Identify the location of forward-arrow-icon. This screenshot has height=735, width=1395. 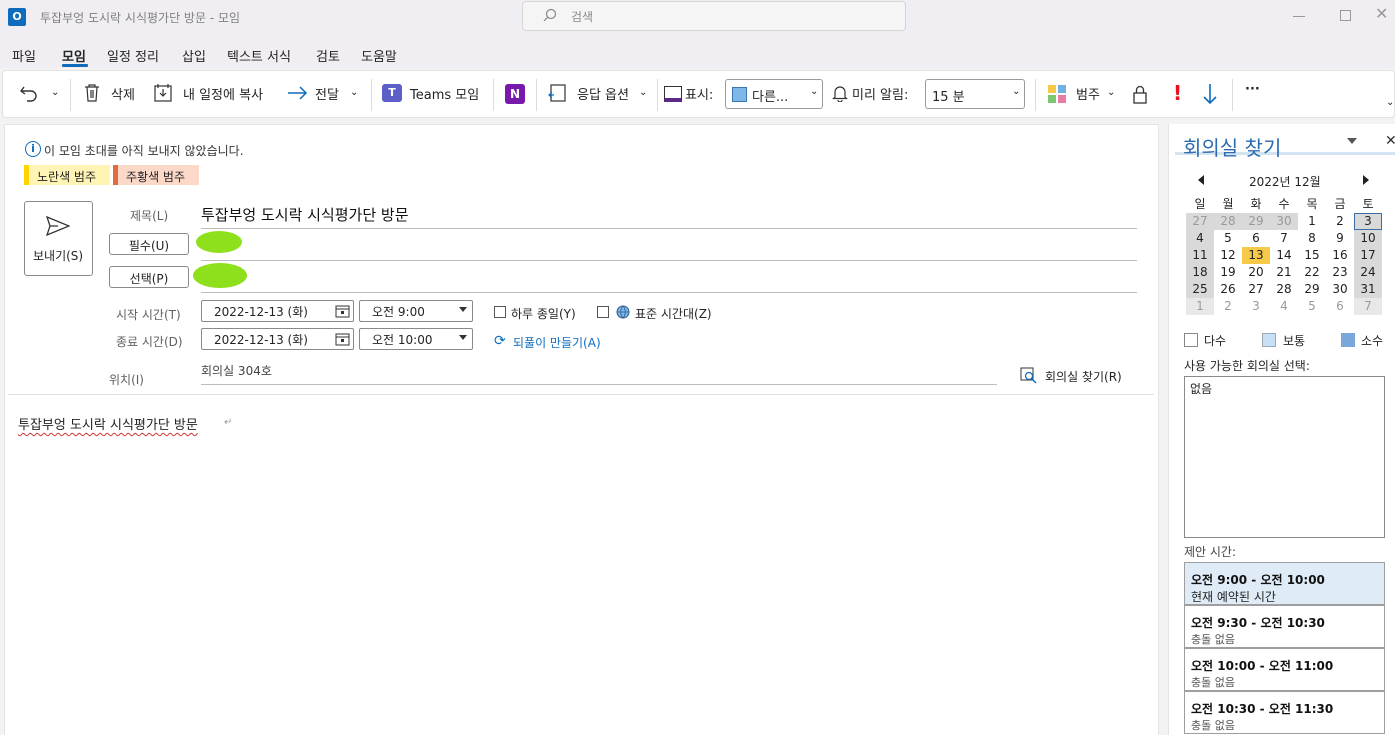
(298, 94).